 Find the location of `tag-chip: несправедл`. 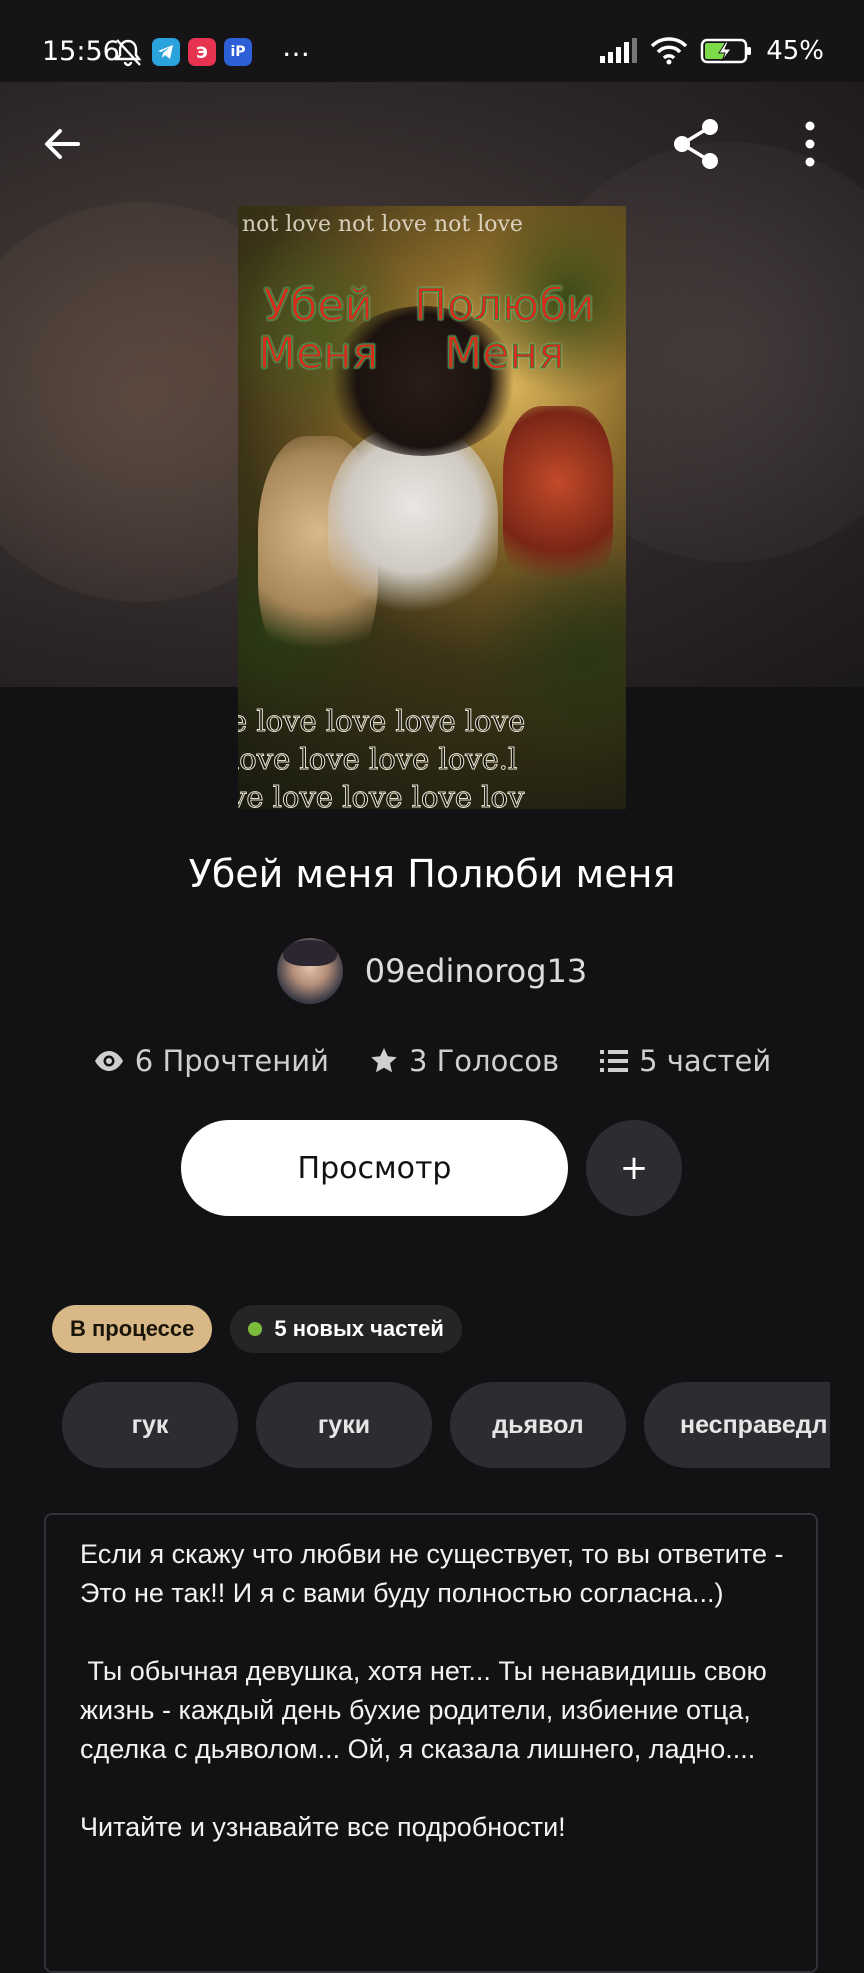

tag-chip: несправедл is located at coordinates (737, 1425).